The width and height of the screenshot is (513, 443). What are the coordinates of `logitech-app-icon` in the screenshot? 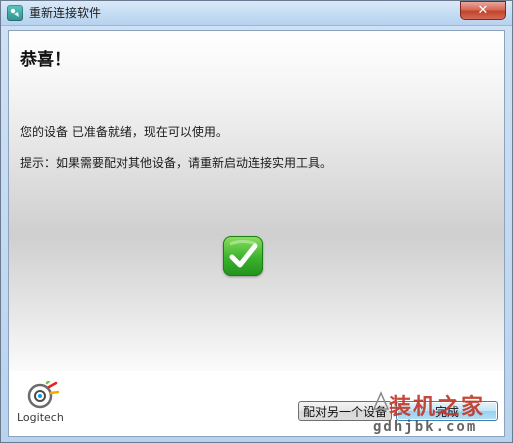 It's located at (15, 13).